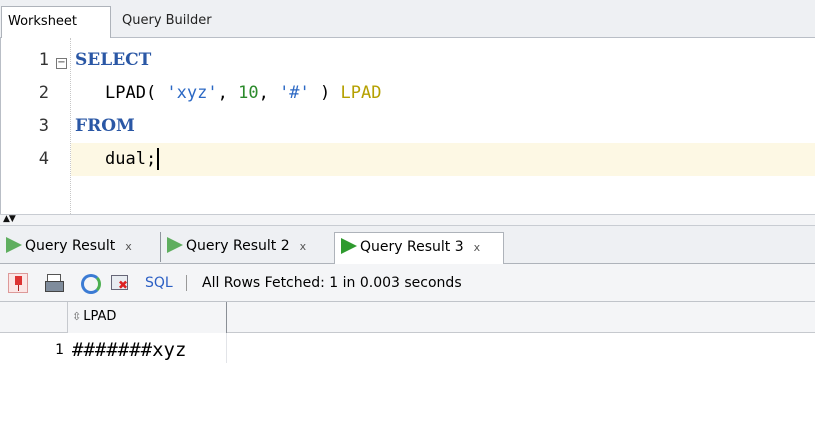 The height and width of the screenshot is (424, 815). I want to click on table-cell: #######xyz, so click(147, 348).